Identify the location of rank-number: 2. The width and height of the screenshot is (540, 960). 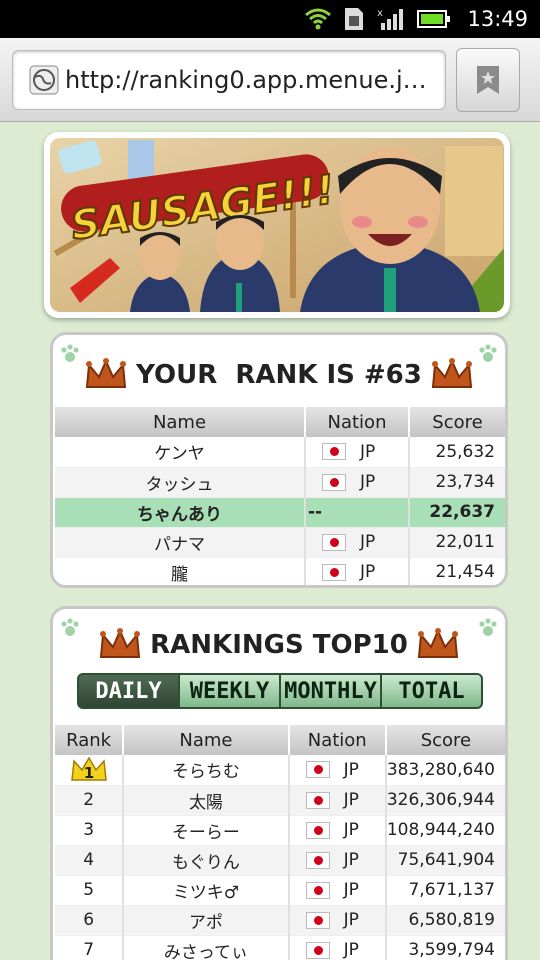
(90, 800).